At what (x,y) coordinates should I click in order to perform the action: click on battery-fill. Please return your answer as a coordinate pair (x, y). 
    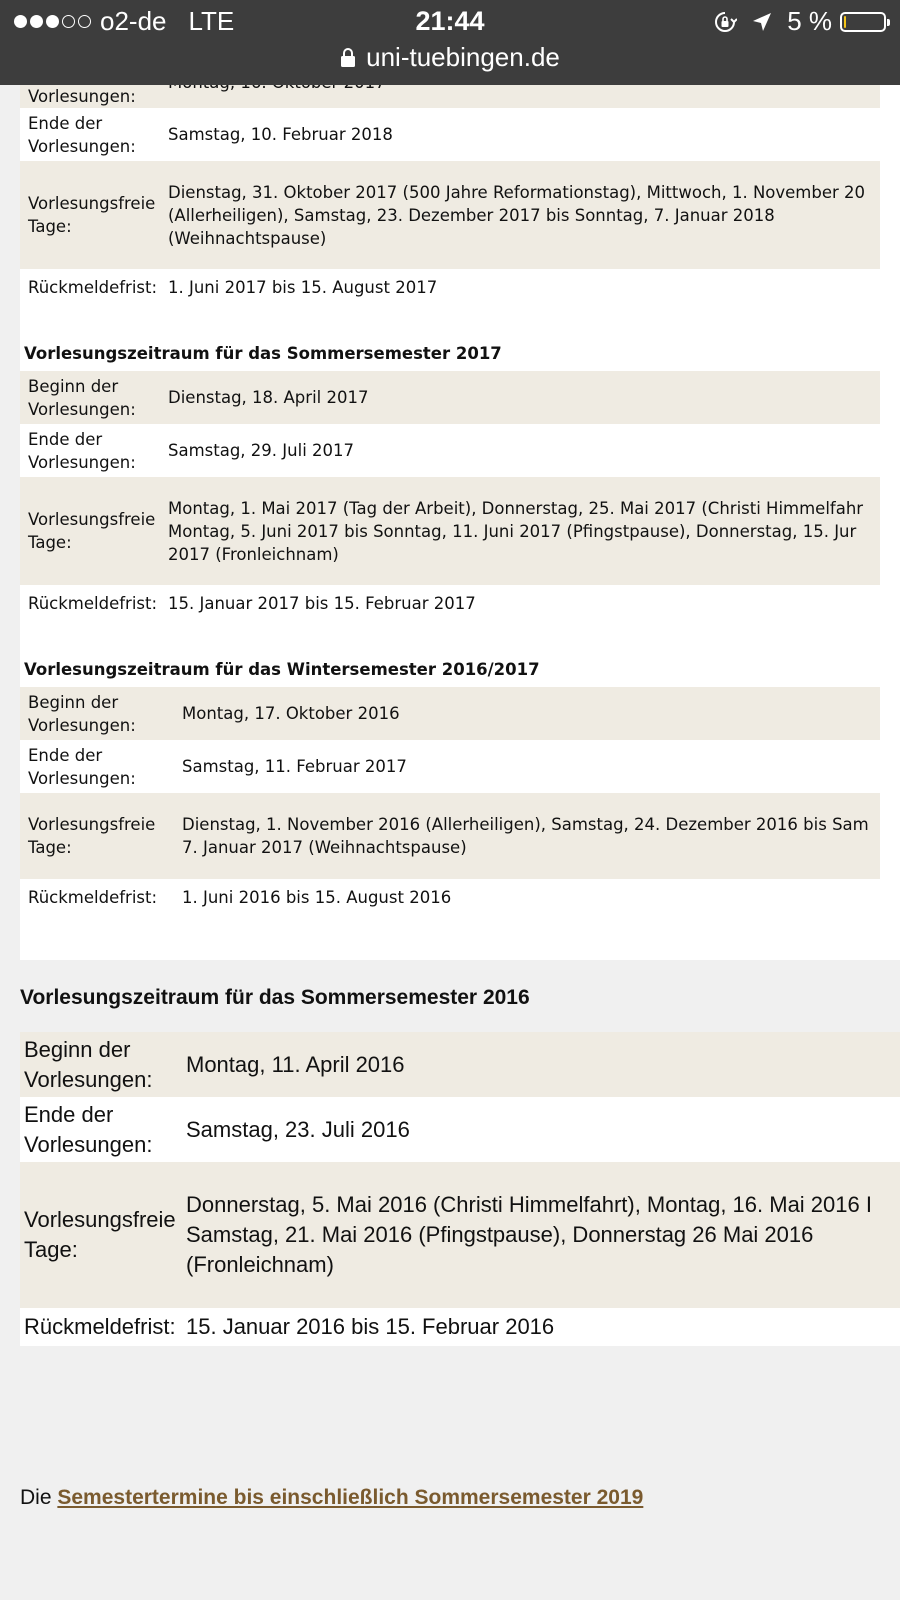
    Looking at the image, I should click on (845, 21).